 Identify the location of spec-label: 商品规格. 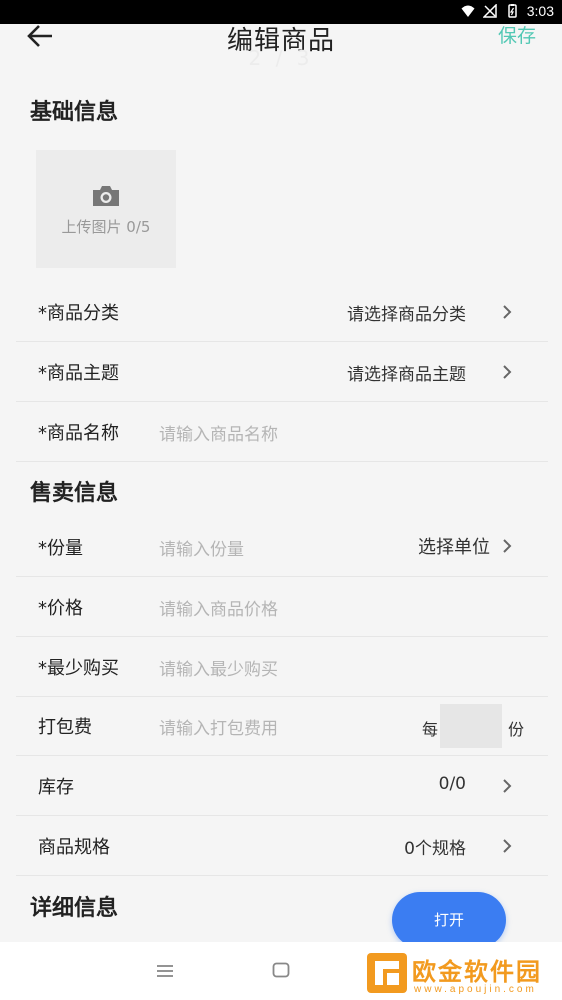
(74, 847).